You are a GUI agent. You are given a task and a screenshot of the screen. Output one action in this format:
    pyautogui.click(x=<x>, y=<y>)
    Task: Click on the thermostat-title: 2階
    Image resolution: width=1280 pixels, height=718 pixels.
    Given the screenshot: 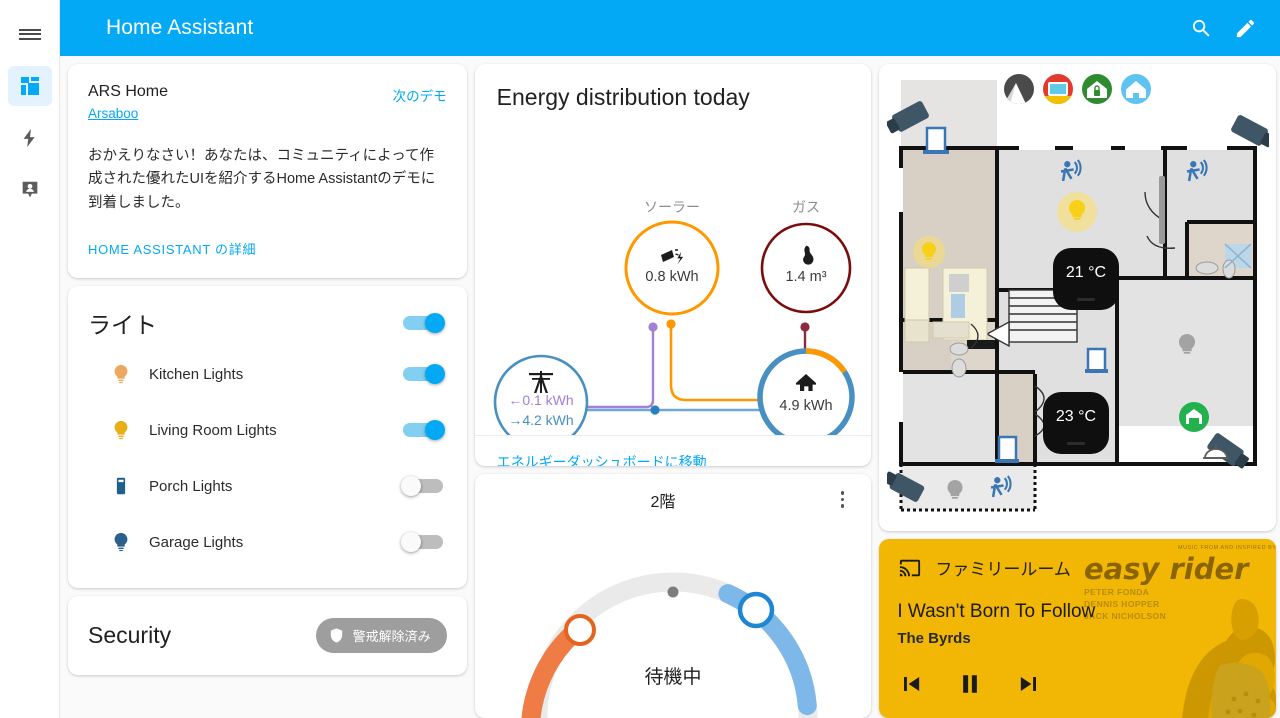 What is the action you would take?
    pyautogui.click(x=663, y=502)
    